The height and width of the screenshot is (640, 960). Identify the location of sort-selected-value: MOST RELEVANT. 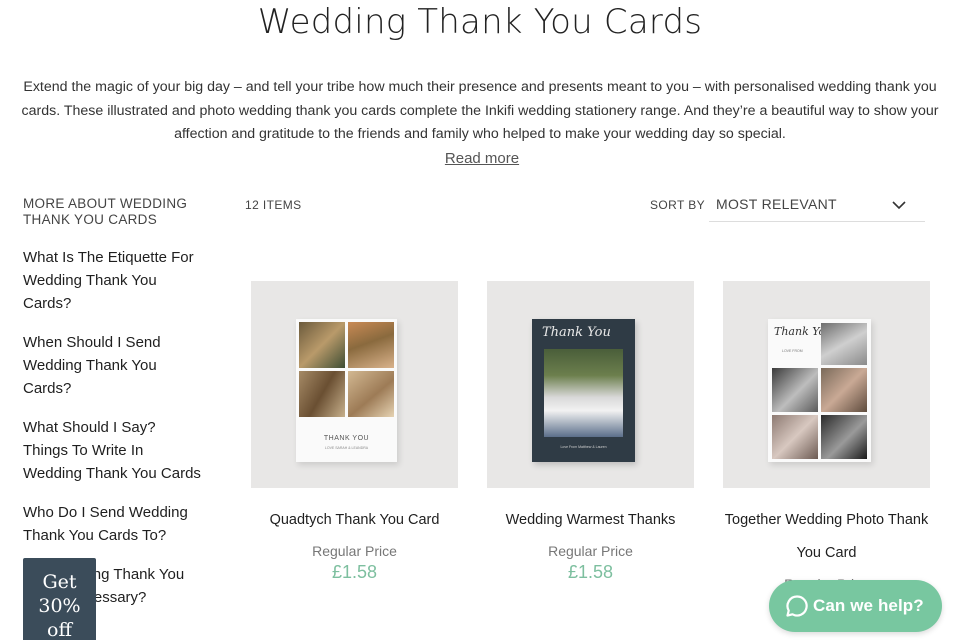
(776, 204).